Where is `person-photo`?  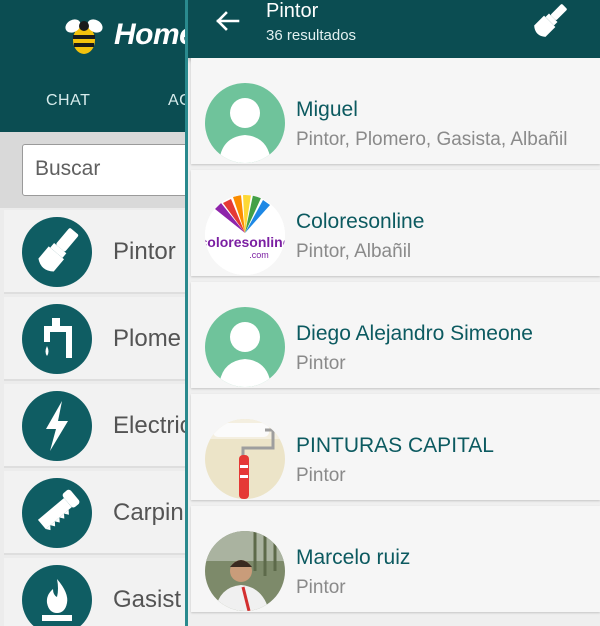 person-photo is located at coordinates (245, 571).